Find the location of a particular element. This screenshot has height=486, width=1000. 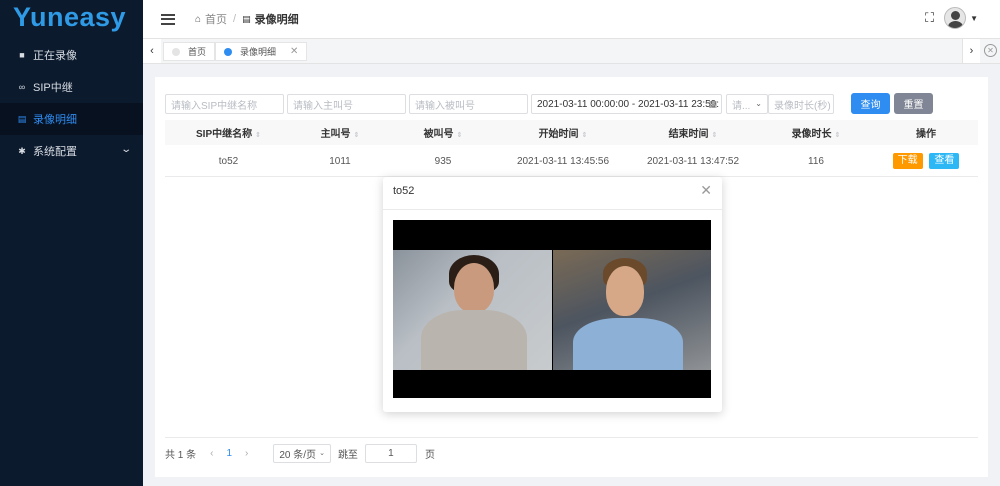

sidebar-item-sip-trunk: ∞ SIP中继 is located at coordinates (71, 87).